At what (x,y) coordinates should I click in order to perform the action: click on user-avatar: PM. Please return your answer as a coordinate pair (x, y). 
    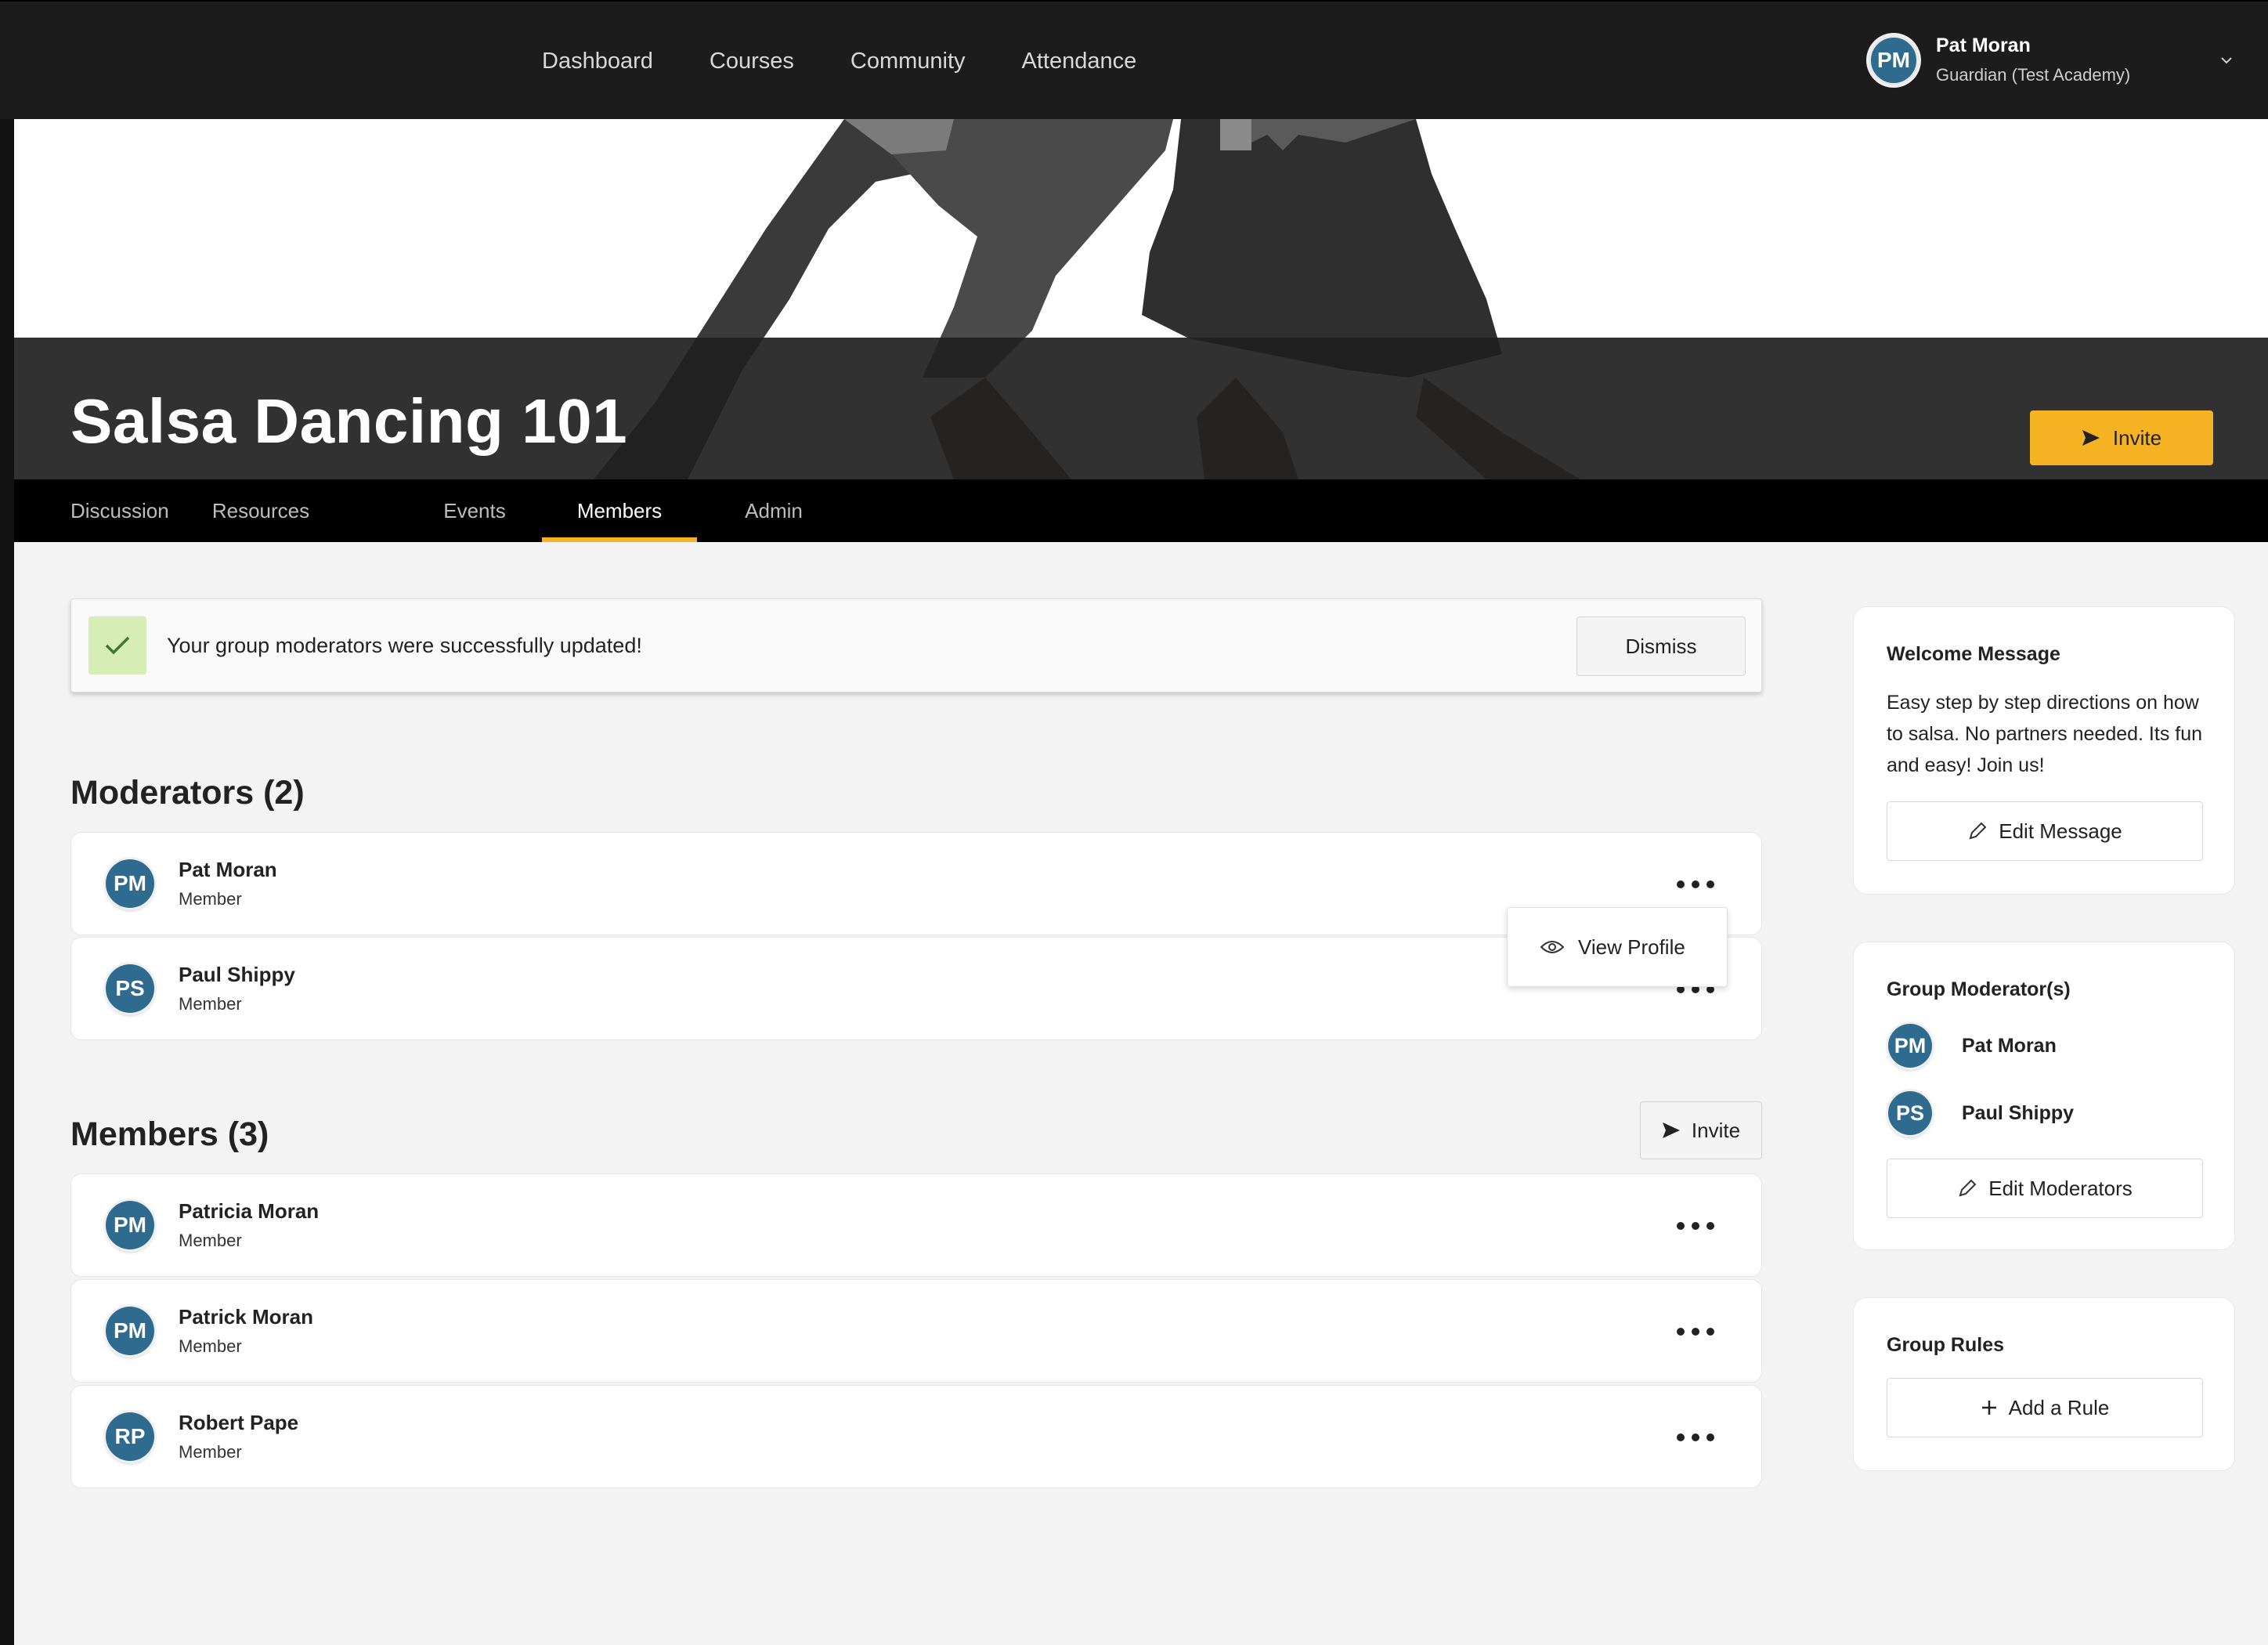
    Looking at the image, I should click on (1894, 59).